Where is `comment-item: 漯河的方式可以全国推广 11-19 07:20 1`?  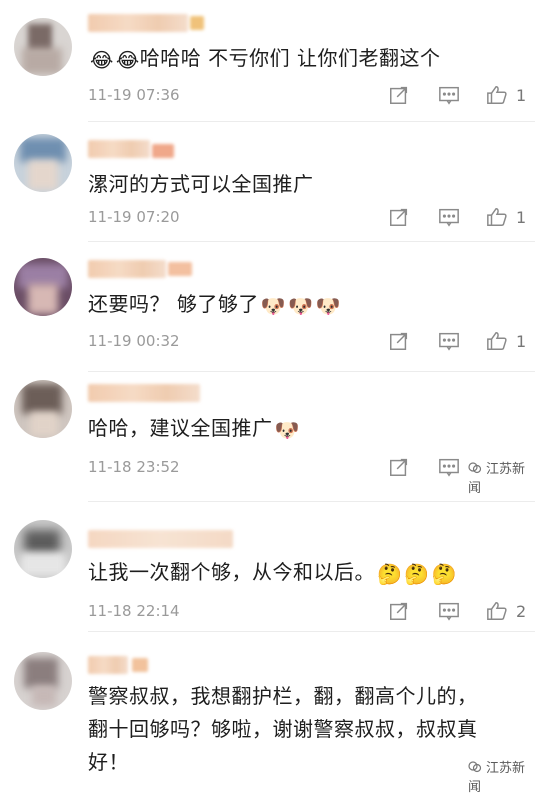
comment-item: 漯河的方式可以全国推广 11-19 07:20 1 is located at coordinates (267, 181).